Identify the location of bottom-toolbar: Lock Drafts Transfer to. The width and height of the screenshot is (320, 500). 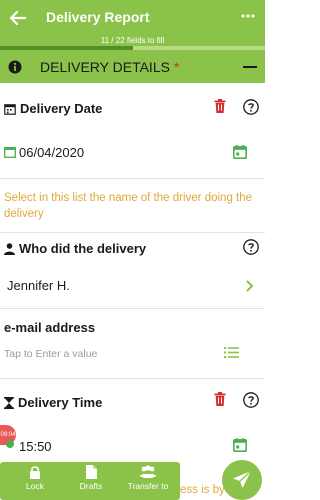
(90, 481).